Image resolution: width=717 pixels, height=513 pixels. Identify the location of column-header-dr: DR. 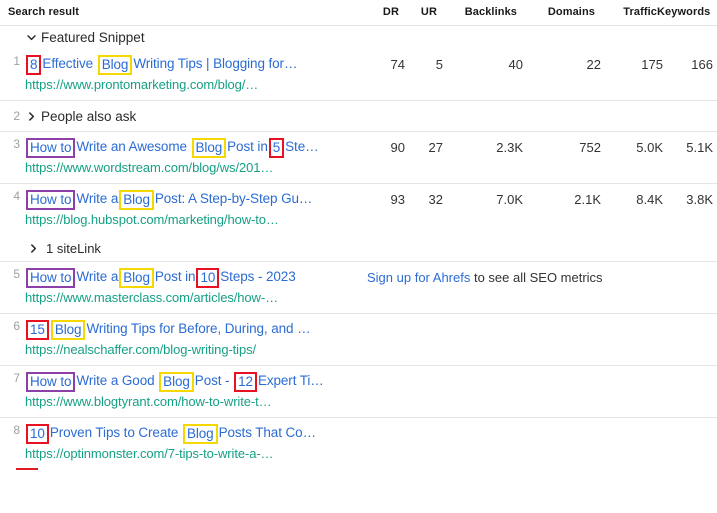
(390, 12).